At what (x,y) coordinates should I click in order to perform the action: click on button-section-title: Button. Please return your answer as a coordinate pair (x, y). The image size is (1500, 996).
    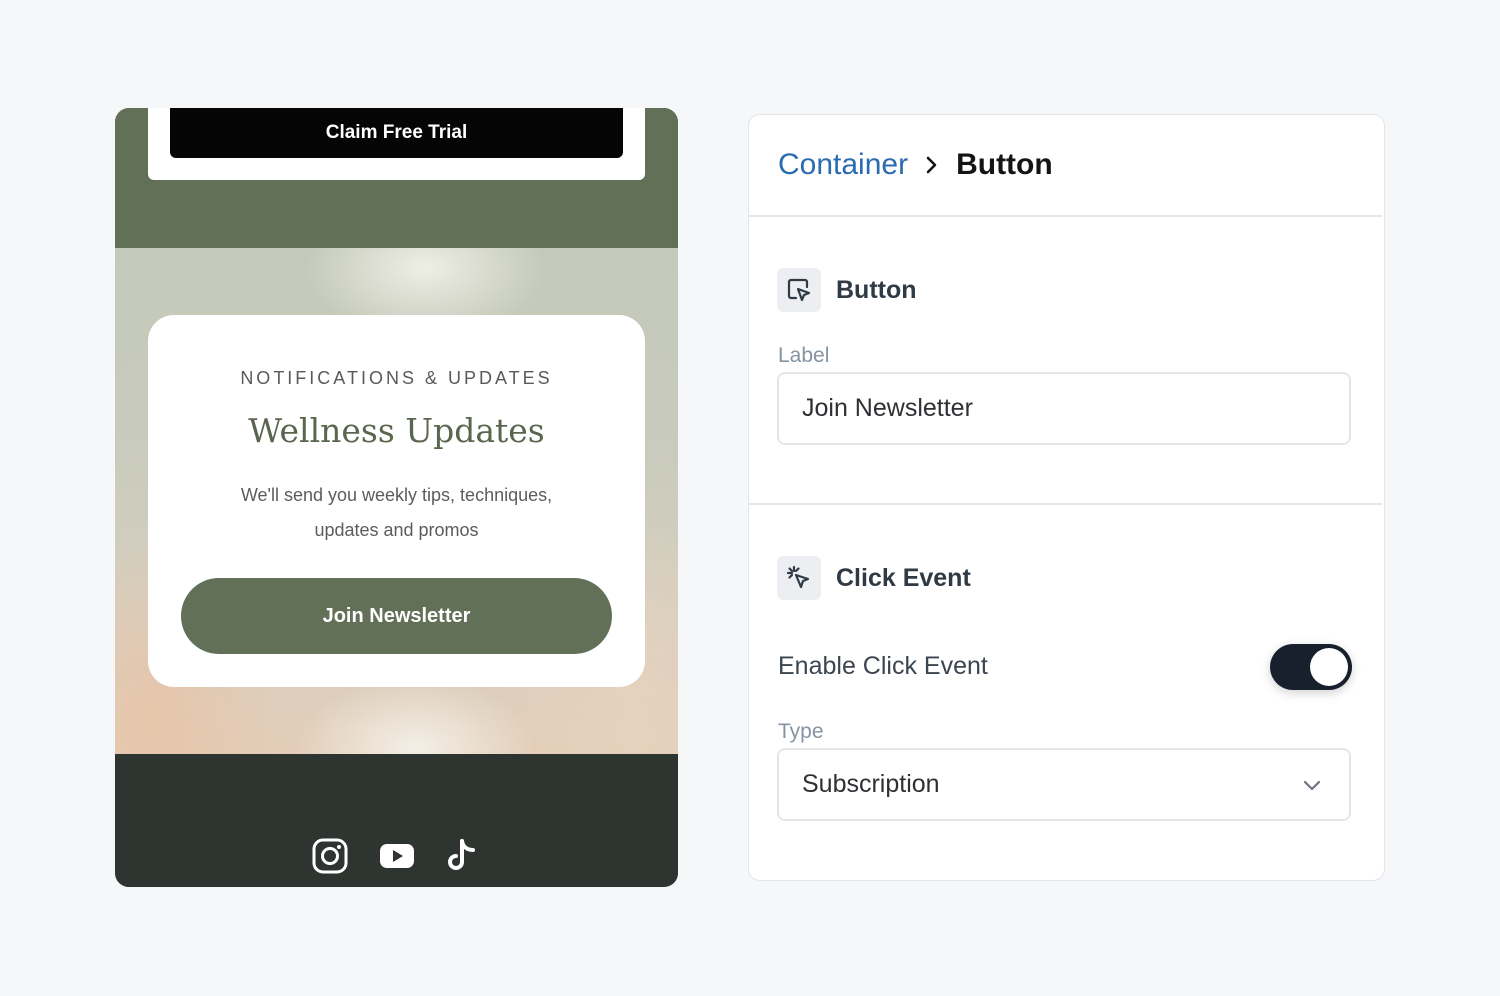
    Looking at the image, I should click on (876, 289).